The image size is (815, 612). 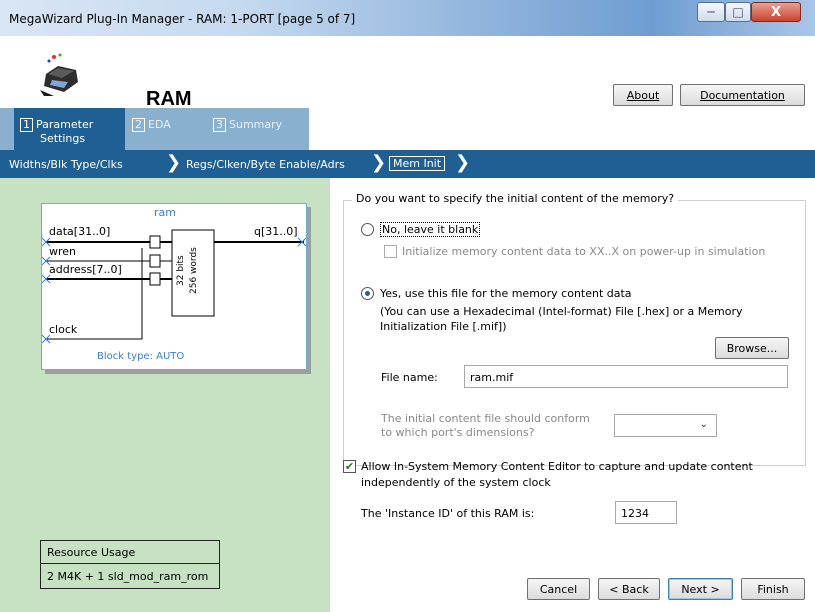 I want to click on maximize-button: □, so click(x=738, y=12).